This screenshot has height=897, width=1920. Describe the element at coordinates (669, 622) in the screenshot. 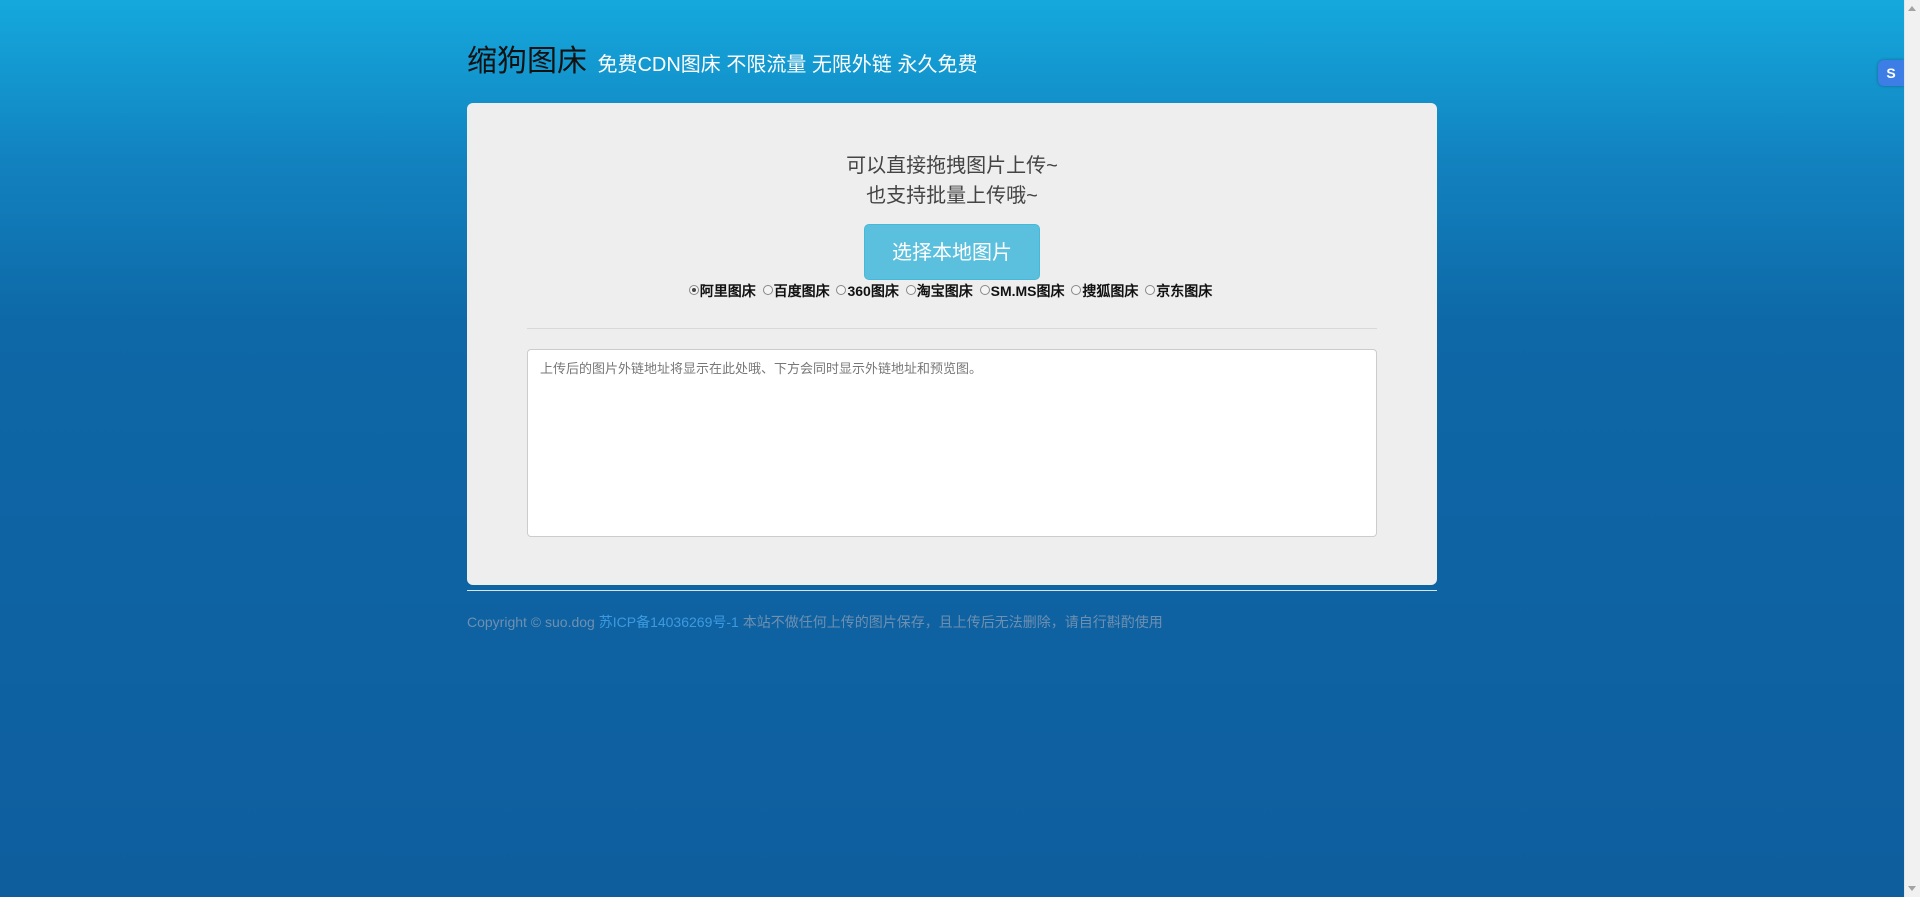

I see `footer-icp-link: 苏ICP备14036269号-1` at that location.